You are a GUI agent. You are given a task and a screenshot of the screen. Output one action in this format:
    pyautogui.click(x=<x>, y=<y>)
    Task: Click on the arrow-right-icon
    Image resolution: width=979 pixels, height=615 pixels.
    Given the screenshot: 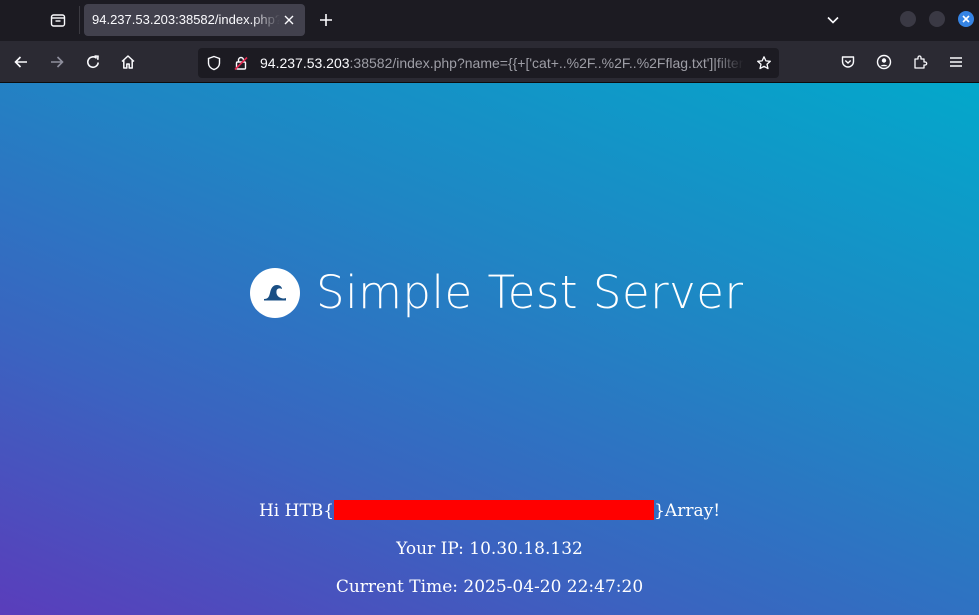 What is the action you would take?
    pyautogui.click(x=57, y=62)
    